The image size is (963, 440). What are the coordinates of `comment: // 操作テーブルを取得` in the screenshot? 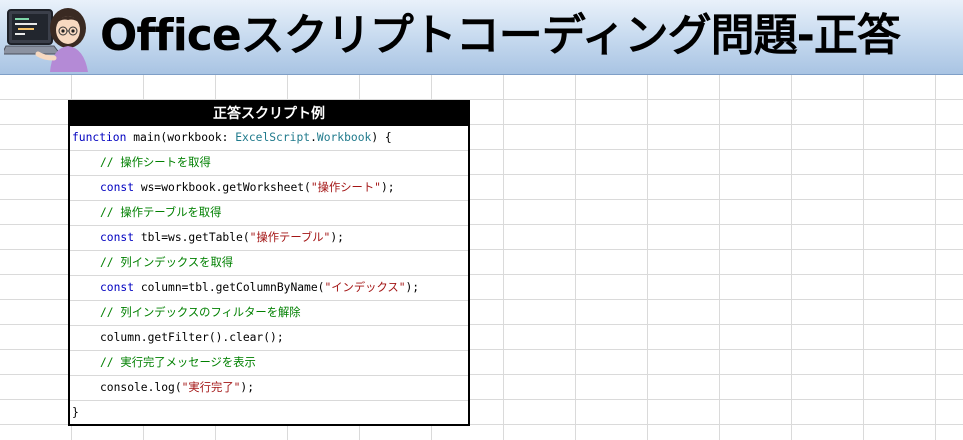 It's located at (161, 212).